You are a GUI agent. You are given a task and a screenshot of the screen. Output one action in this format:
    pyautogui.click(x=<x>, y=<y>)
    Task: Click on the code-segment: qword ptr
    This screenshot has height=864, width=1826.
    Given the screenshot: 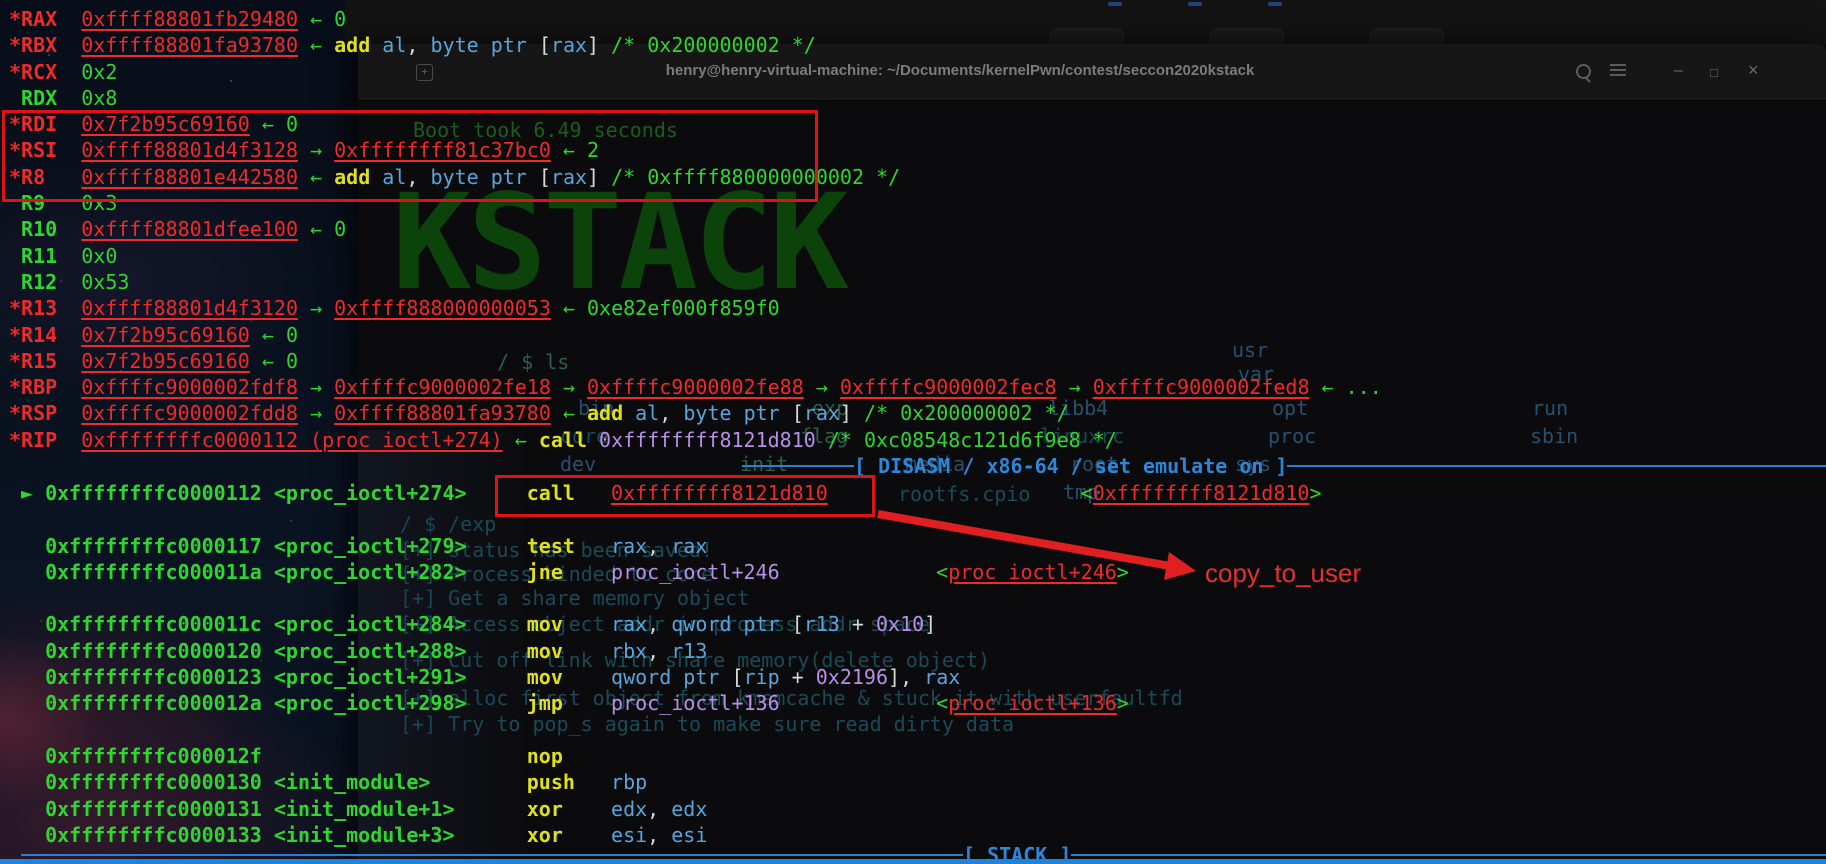 What is the action you would take?
    pyautogui.click(x=671, y=677)
    